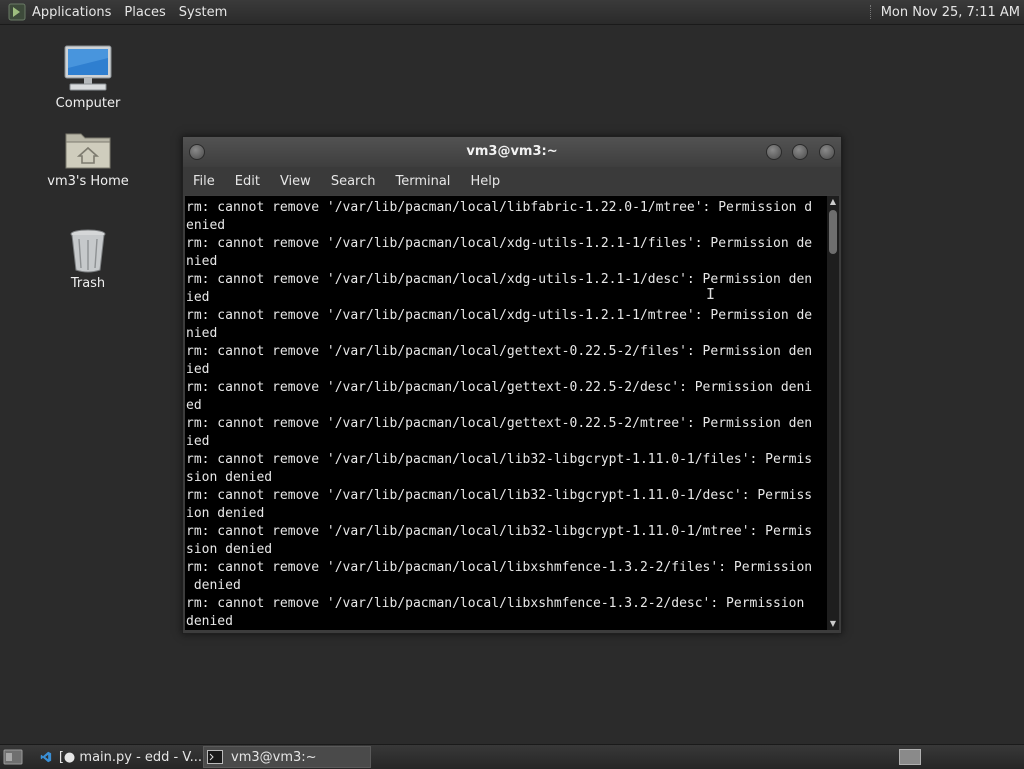 The image size is (1024, 769). Describe the element at coordinates (711, 294) in the screenshot. I see `ibeam-cursor-icon: I` at that location.